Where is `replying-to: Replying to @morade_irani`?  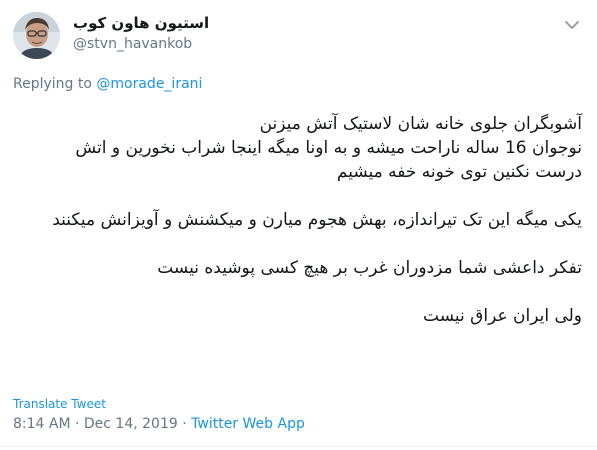 replying-to: Replying to @morade_irani is located at coordinates (107, 84).